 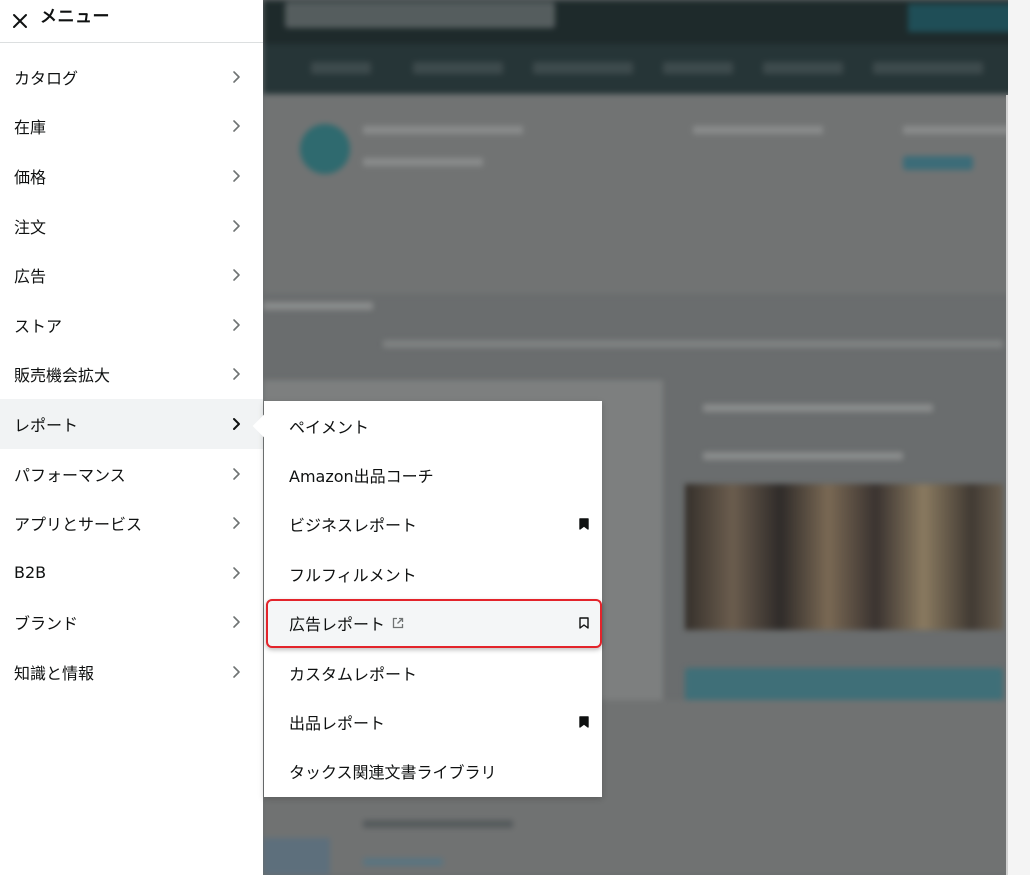 What do you see at coordinates (131, 275) in the screenshot?
I see `menu-item: 広告` at bounding box center [131, 275].